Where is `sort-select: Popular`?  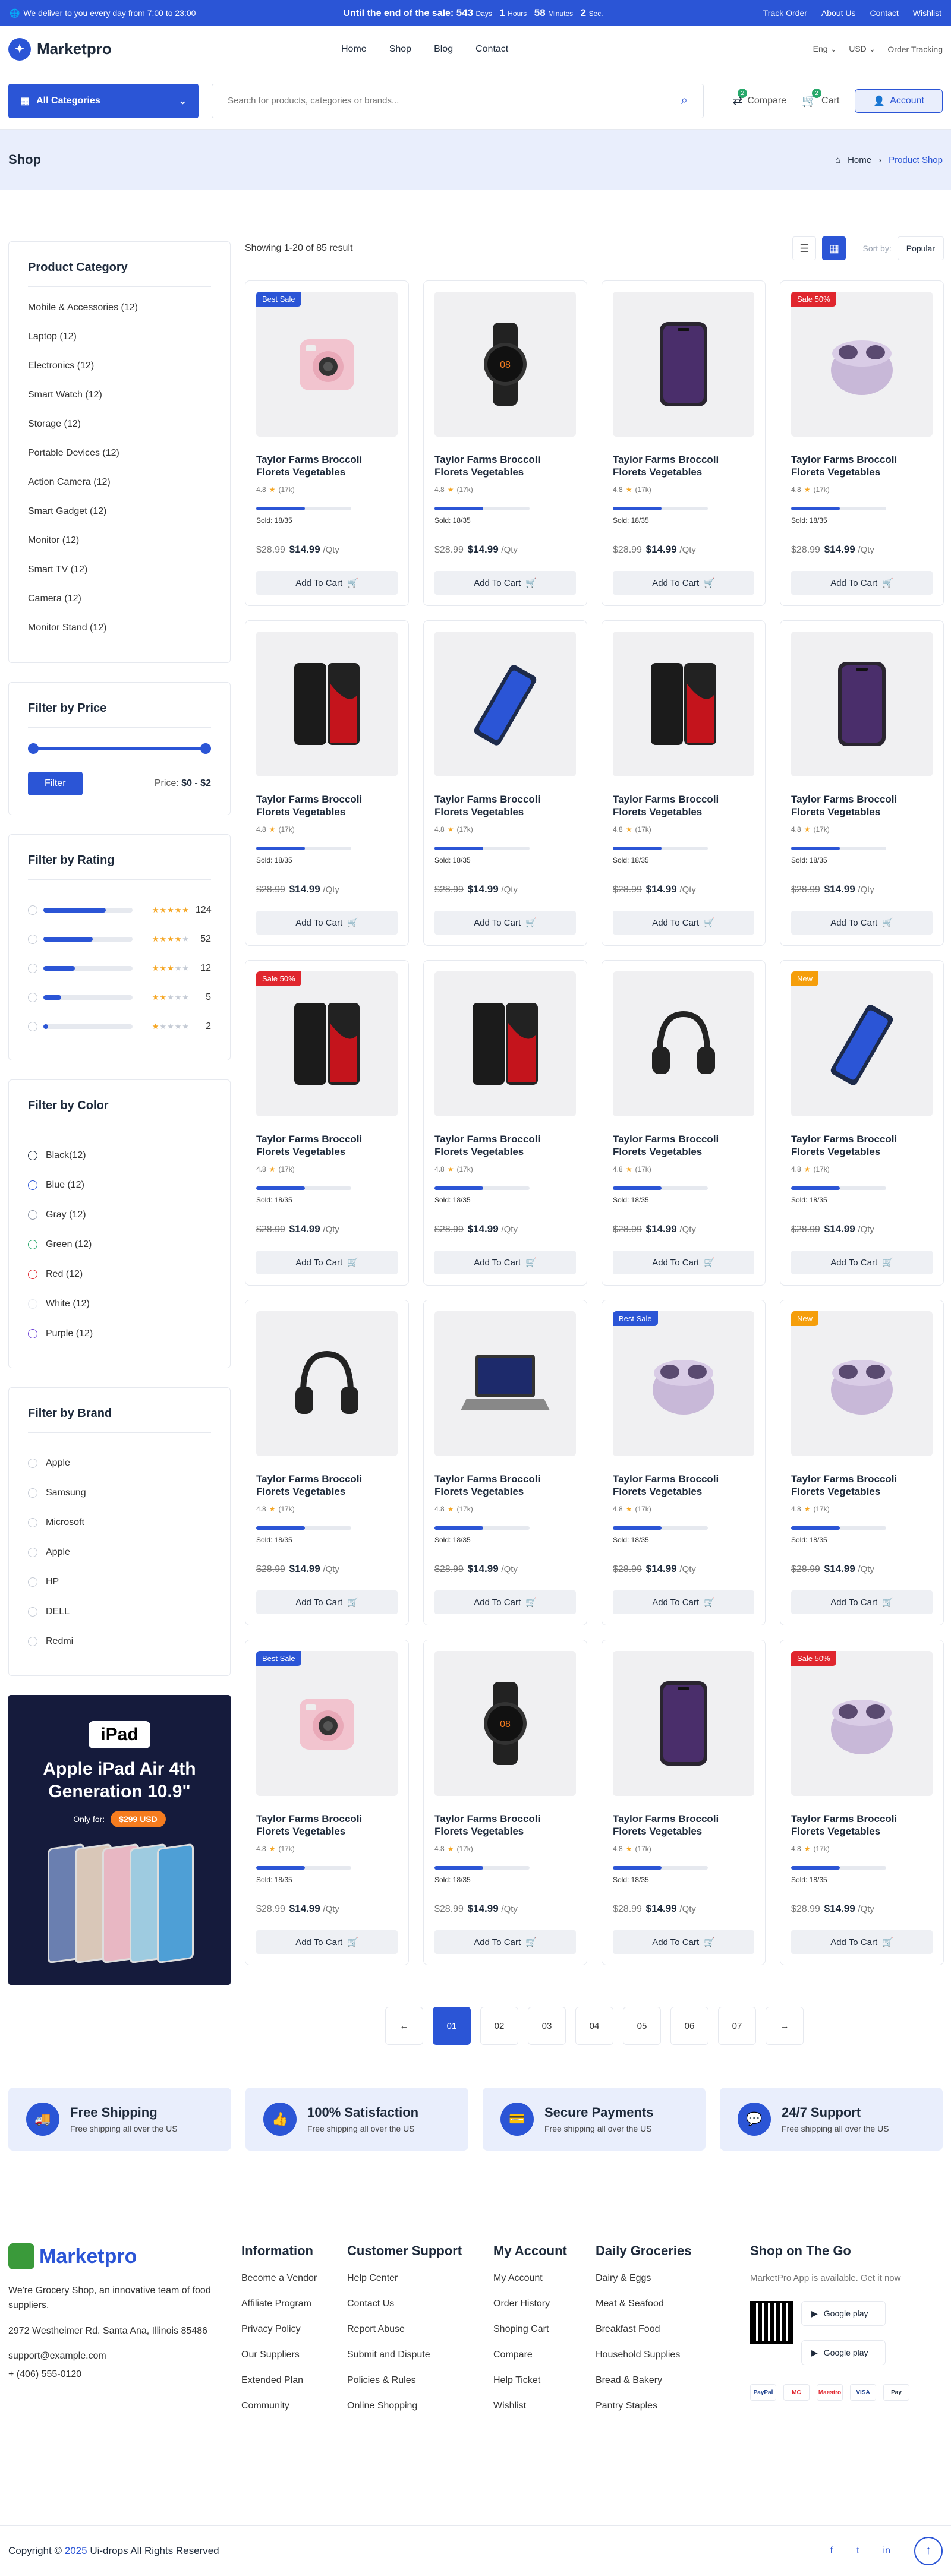 sort-select: Popular is located at coordinates (920, 248).